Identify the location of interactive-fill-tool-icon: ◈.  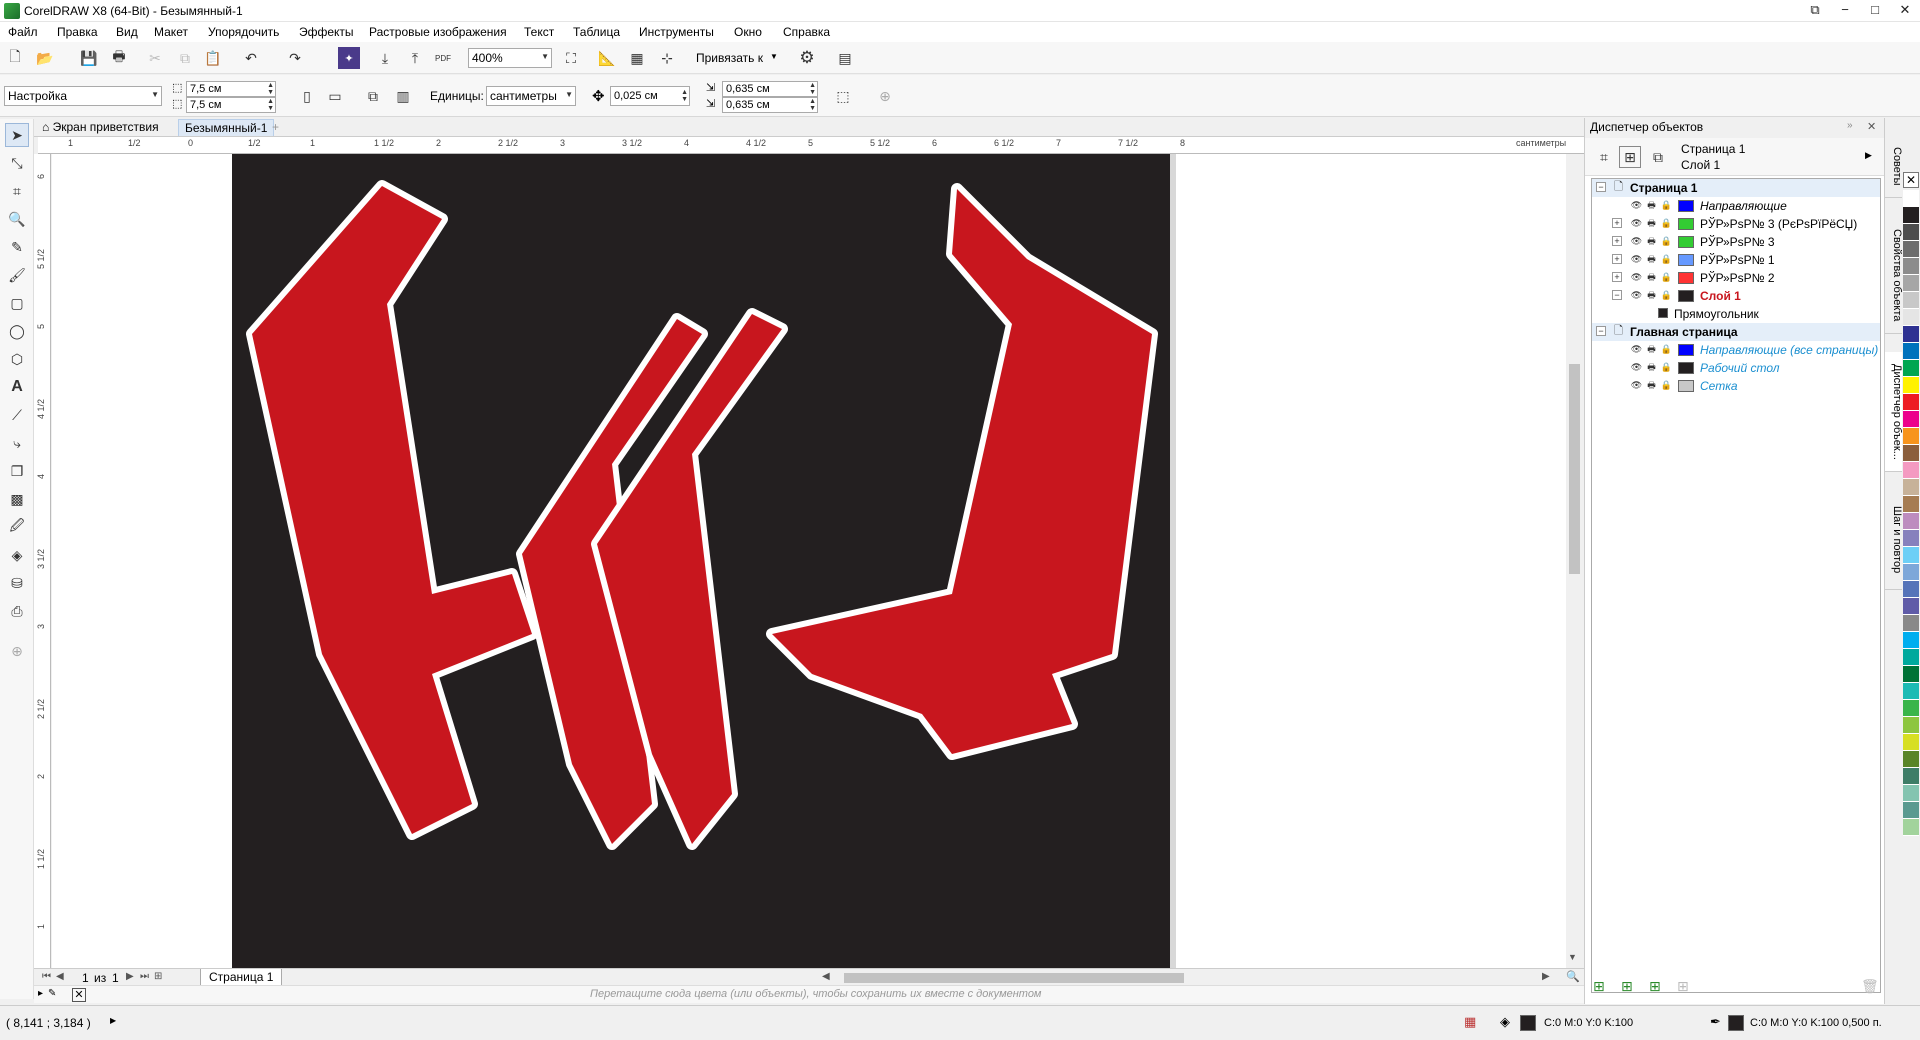
(17, 555).